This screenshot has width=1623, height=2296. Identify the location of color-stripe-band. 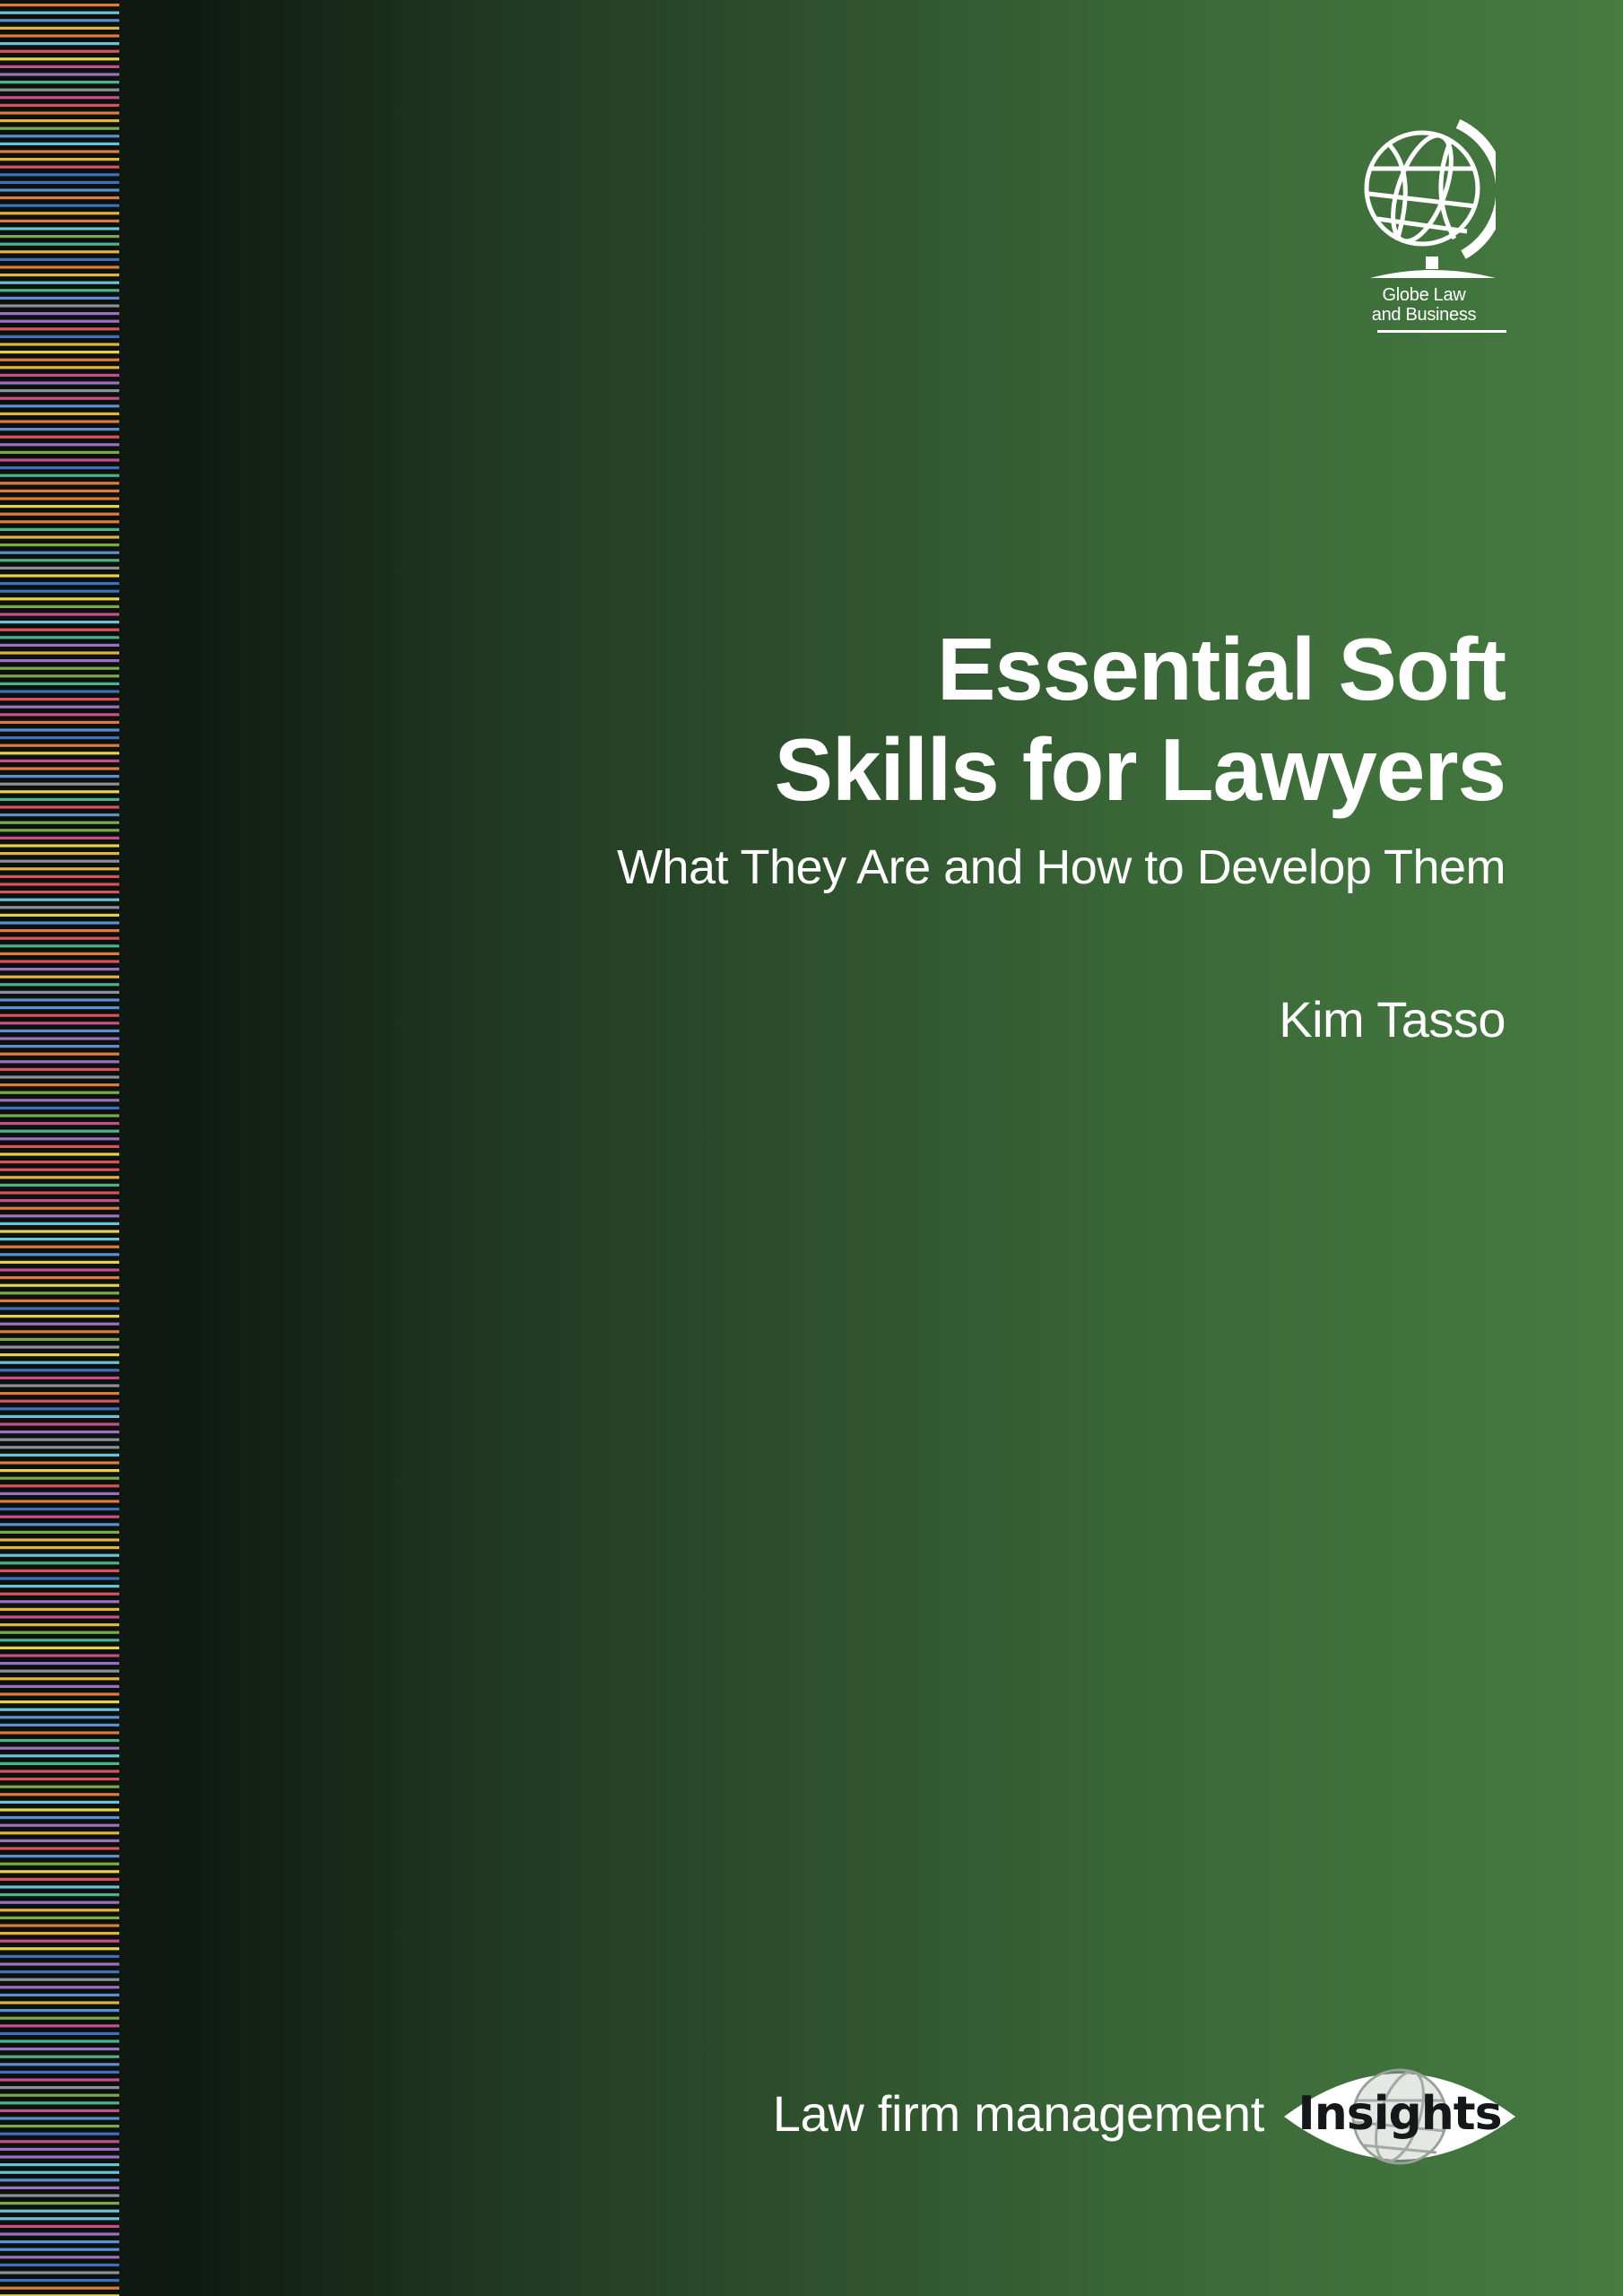
(59, 1148).